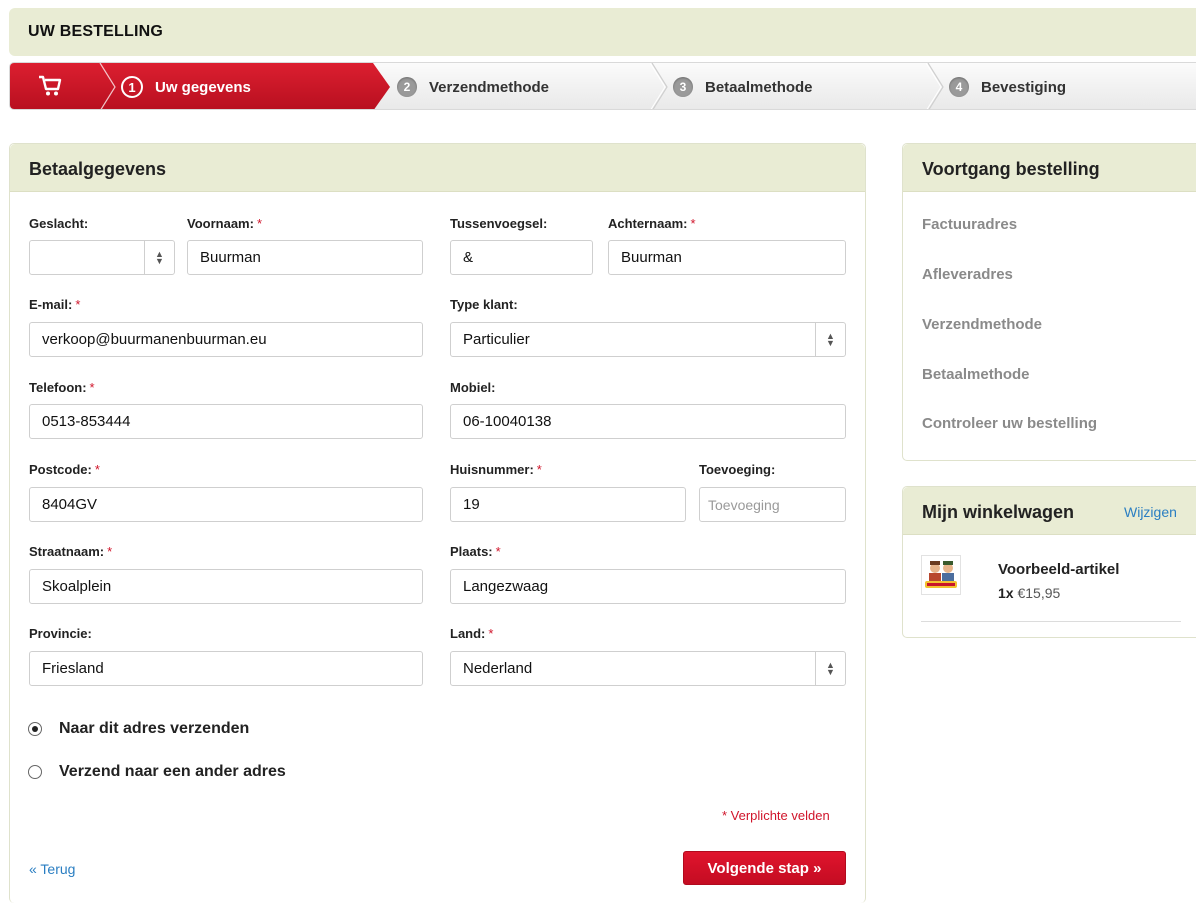 The image size is (1196, 903). What do you see at coordinates (970, 224) in the screenshot?
I see `progress-item-factuuradres: Factuuradres` at bounding box center [970, 224].